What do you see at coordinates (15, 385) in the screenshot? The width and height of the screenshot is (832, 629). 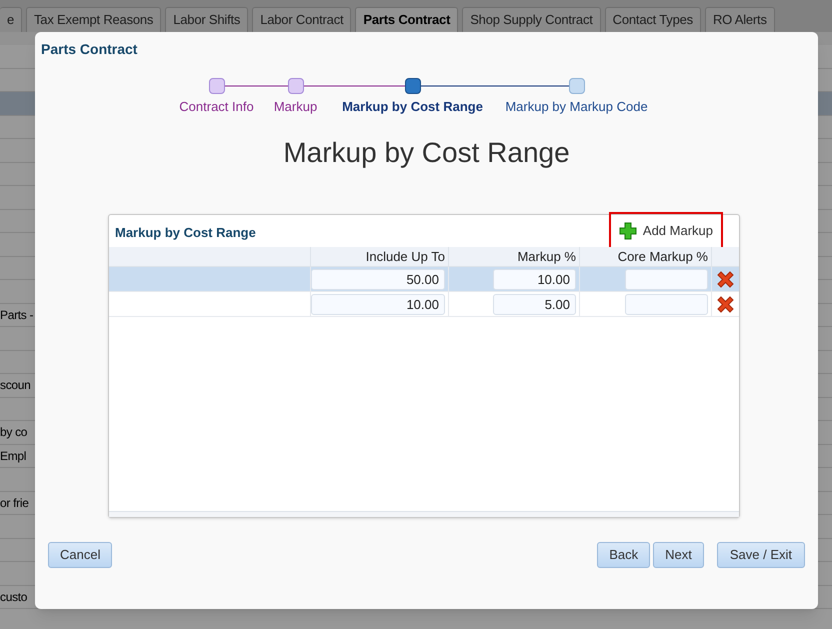 I see `row-text: scoun` at bounding box center [15, 385].